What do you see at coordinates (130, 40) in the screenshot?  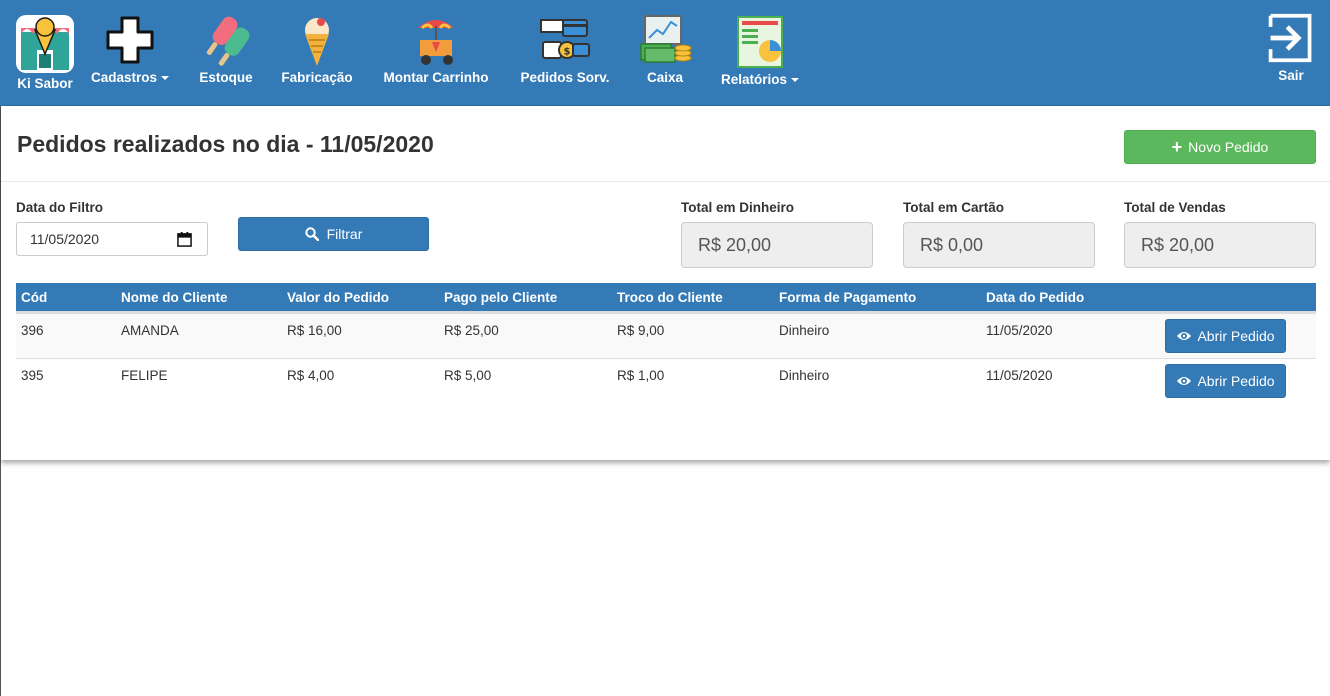 I see `plus-icon` at bounding box center [130, 40].